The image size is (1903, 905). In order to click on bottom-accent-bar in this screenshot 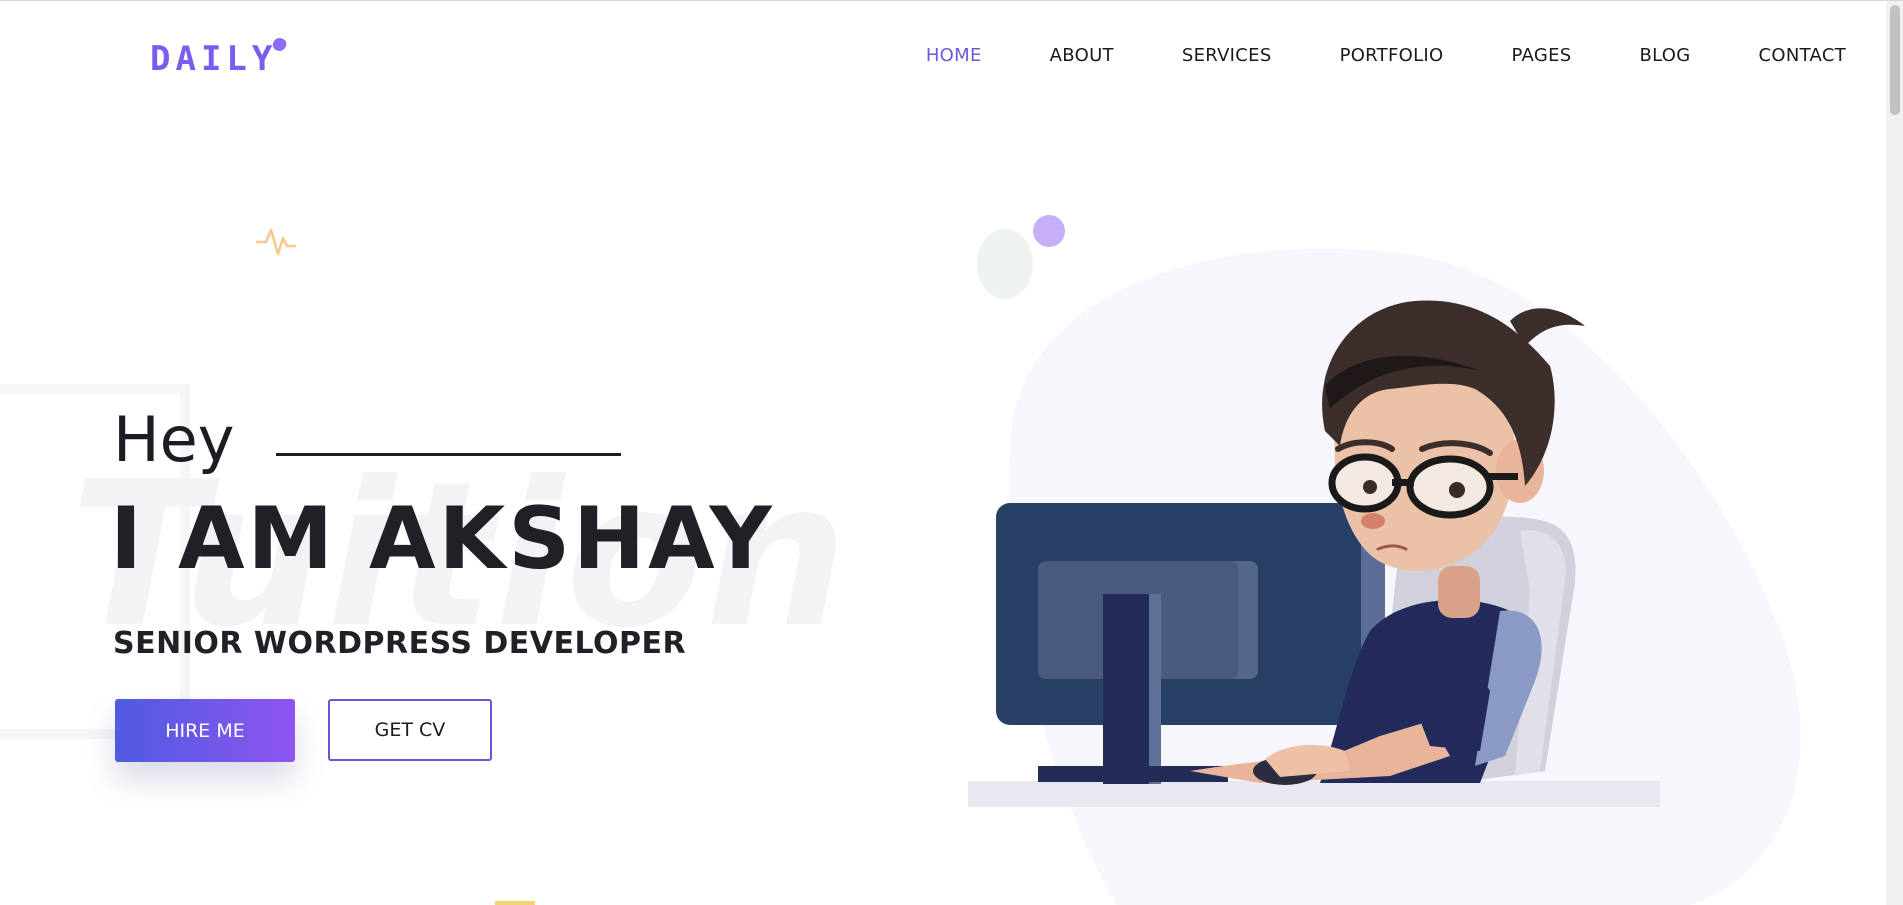, I will do `click(515, 903)`.